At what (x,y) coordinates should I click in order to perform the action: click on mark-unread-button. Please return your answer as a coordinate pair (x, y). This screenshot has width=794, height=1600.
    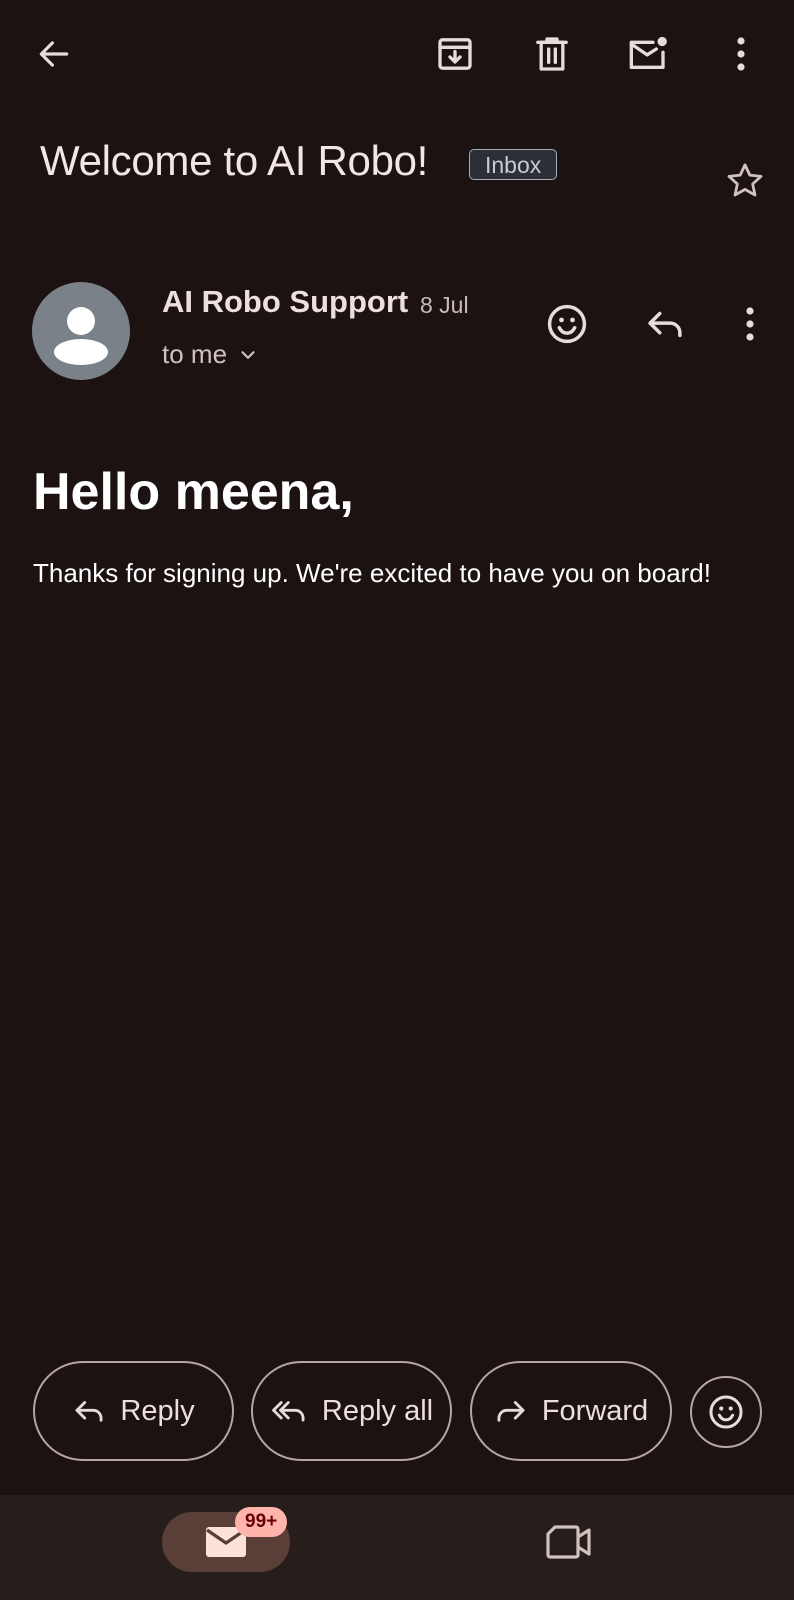
    Looking at the image, I should click on (648, 54).